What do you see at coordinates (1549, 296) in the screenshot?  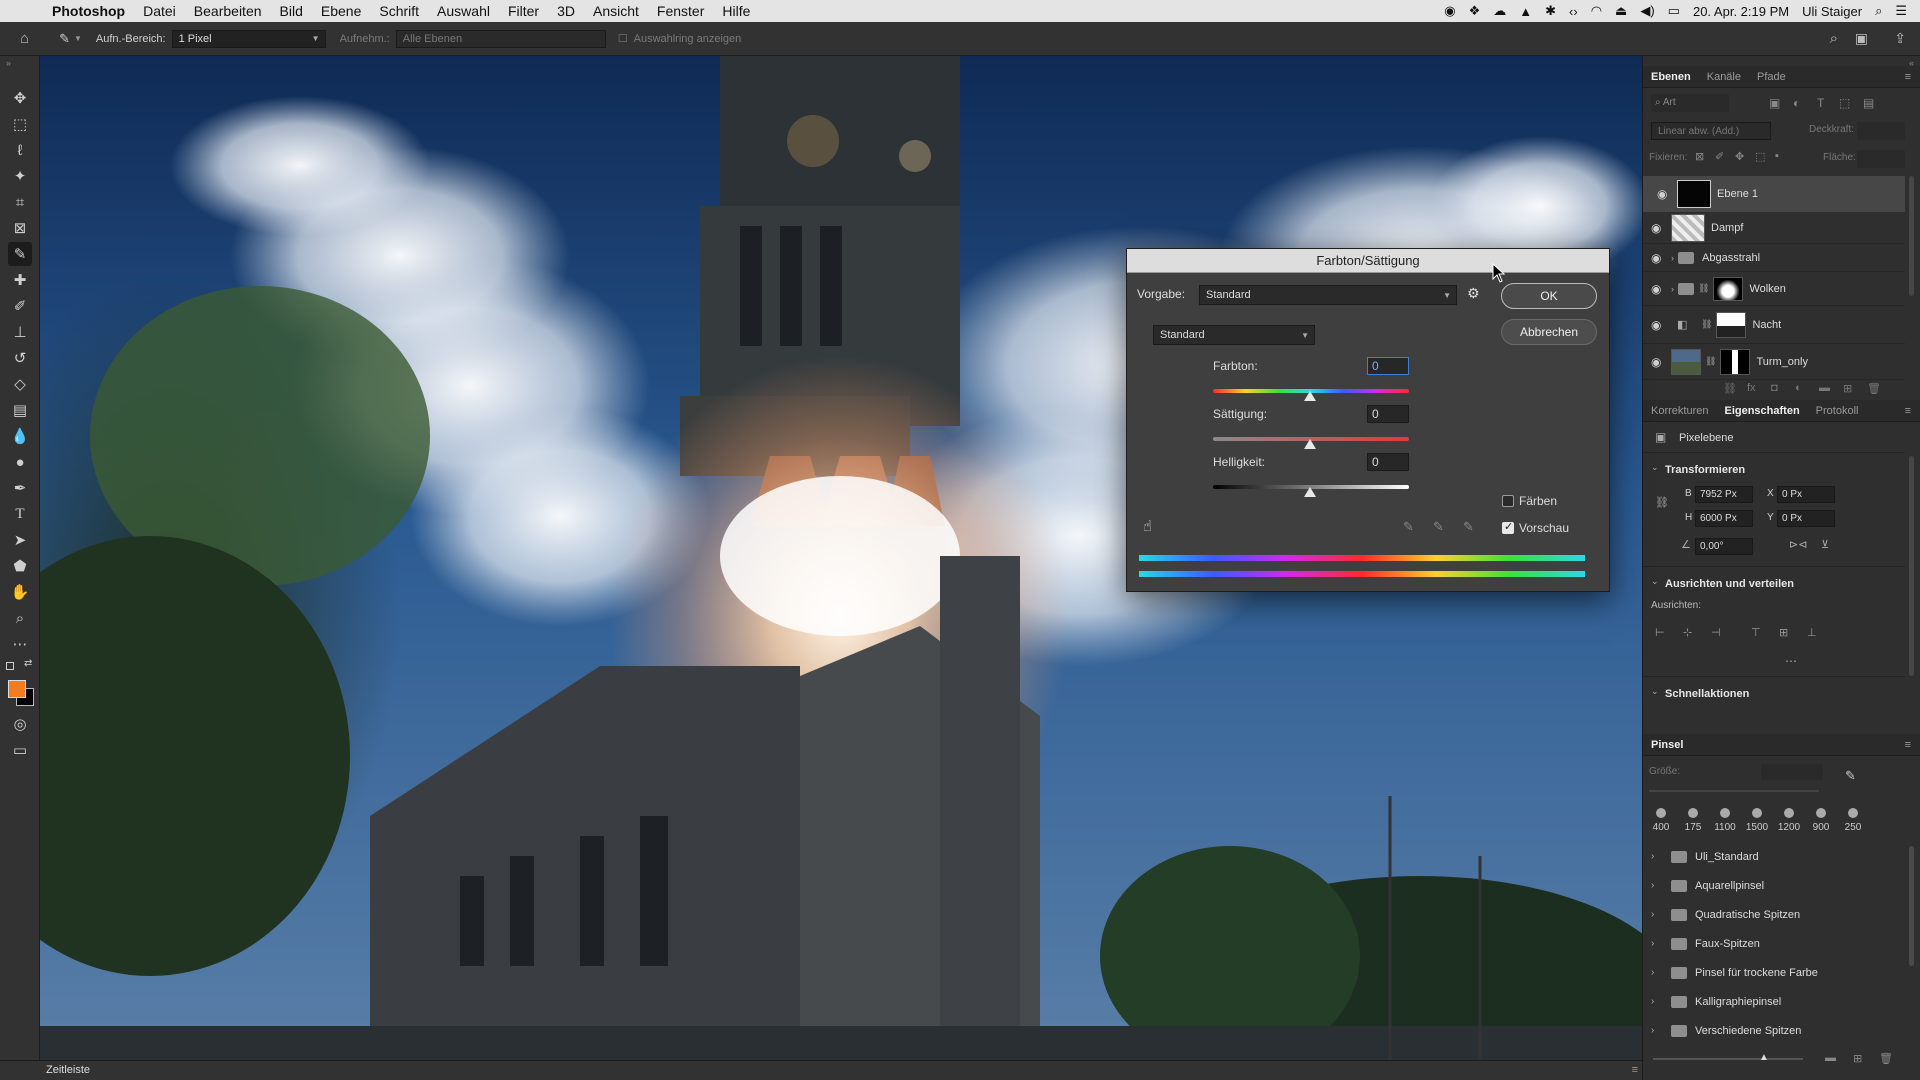 I see `ok-button: OK` at bounding box center [1549, 296].